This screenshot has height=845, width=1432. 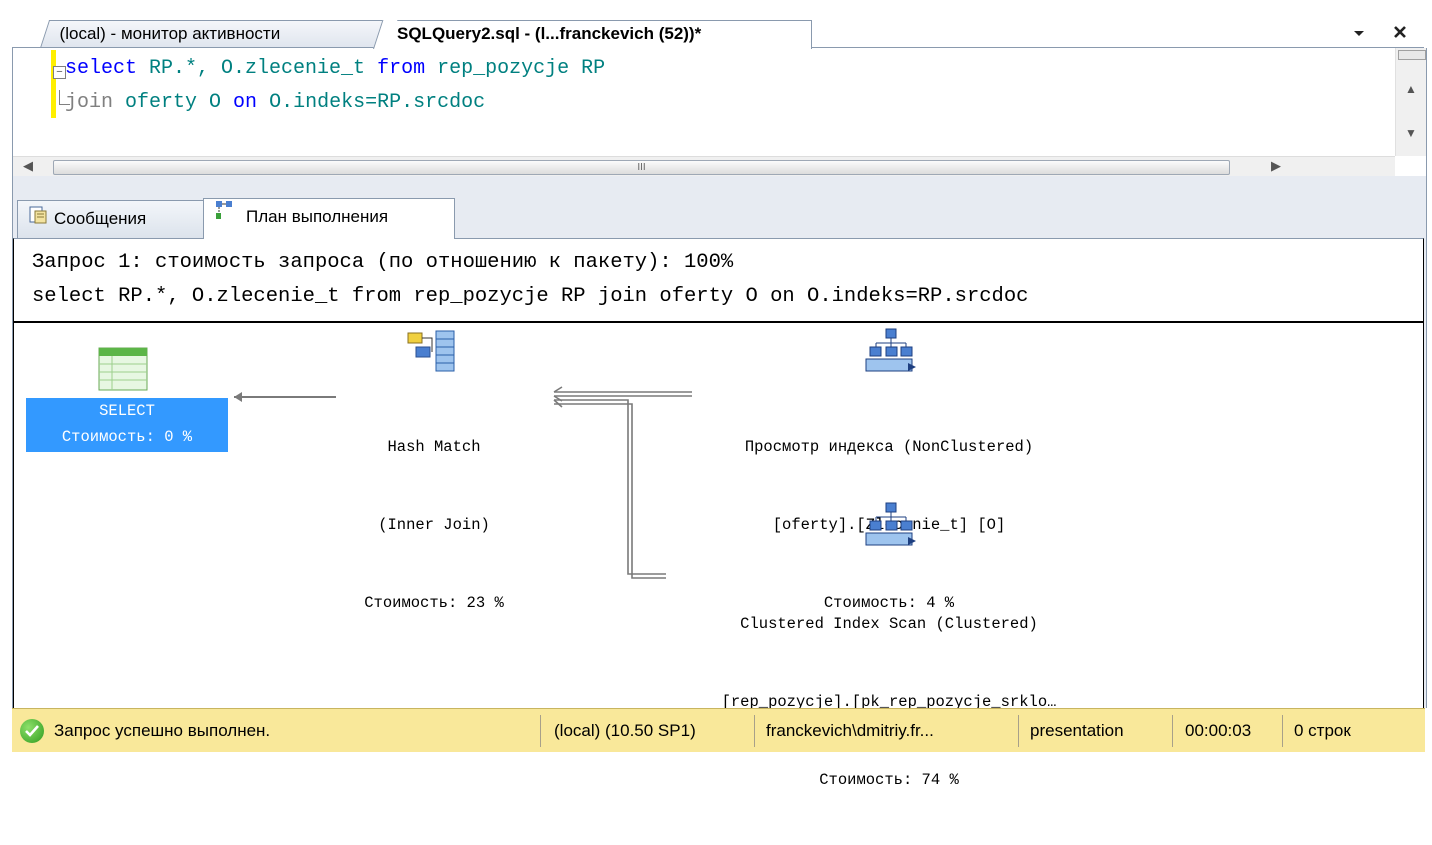 I want to click on code-line-2: join oferty O on O.indeks=RP.srcdoc, so click(x=275, y=103).